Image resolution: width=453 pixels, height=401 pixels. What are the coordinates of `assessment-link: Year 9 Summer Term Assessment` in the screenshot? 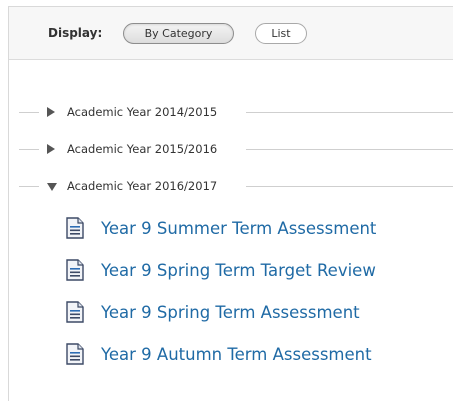 It's located at (238, 228).